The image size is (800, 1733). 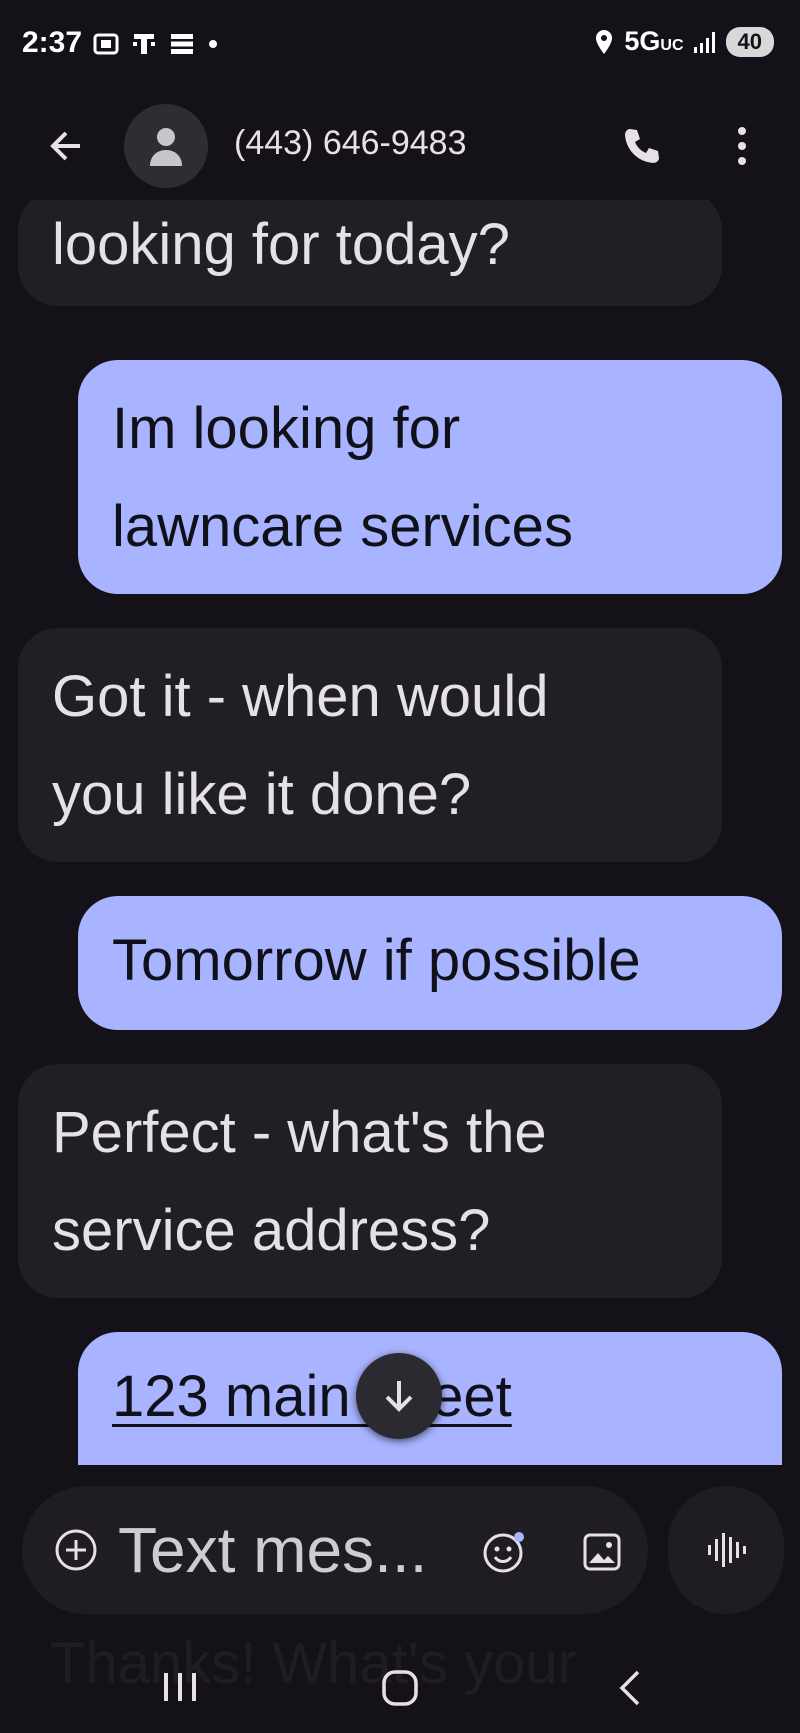 I want to click on voice-waveform-icon, so click(x=727, y=1550).